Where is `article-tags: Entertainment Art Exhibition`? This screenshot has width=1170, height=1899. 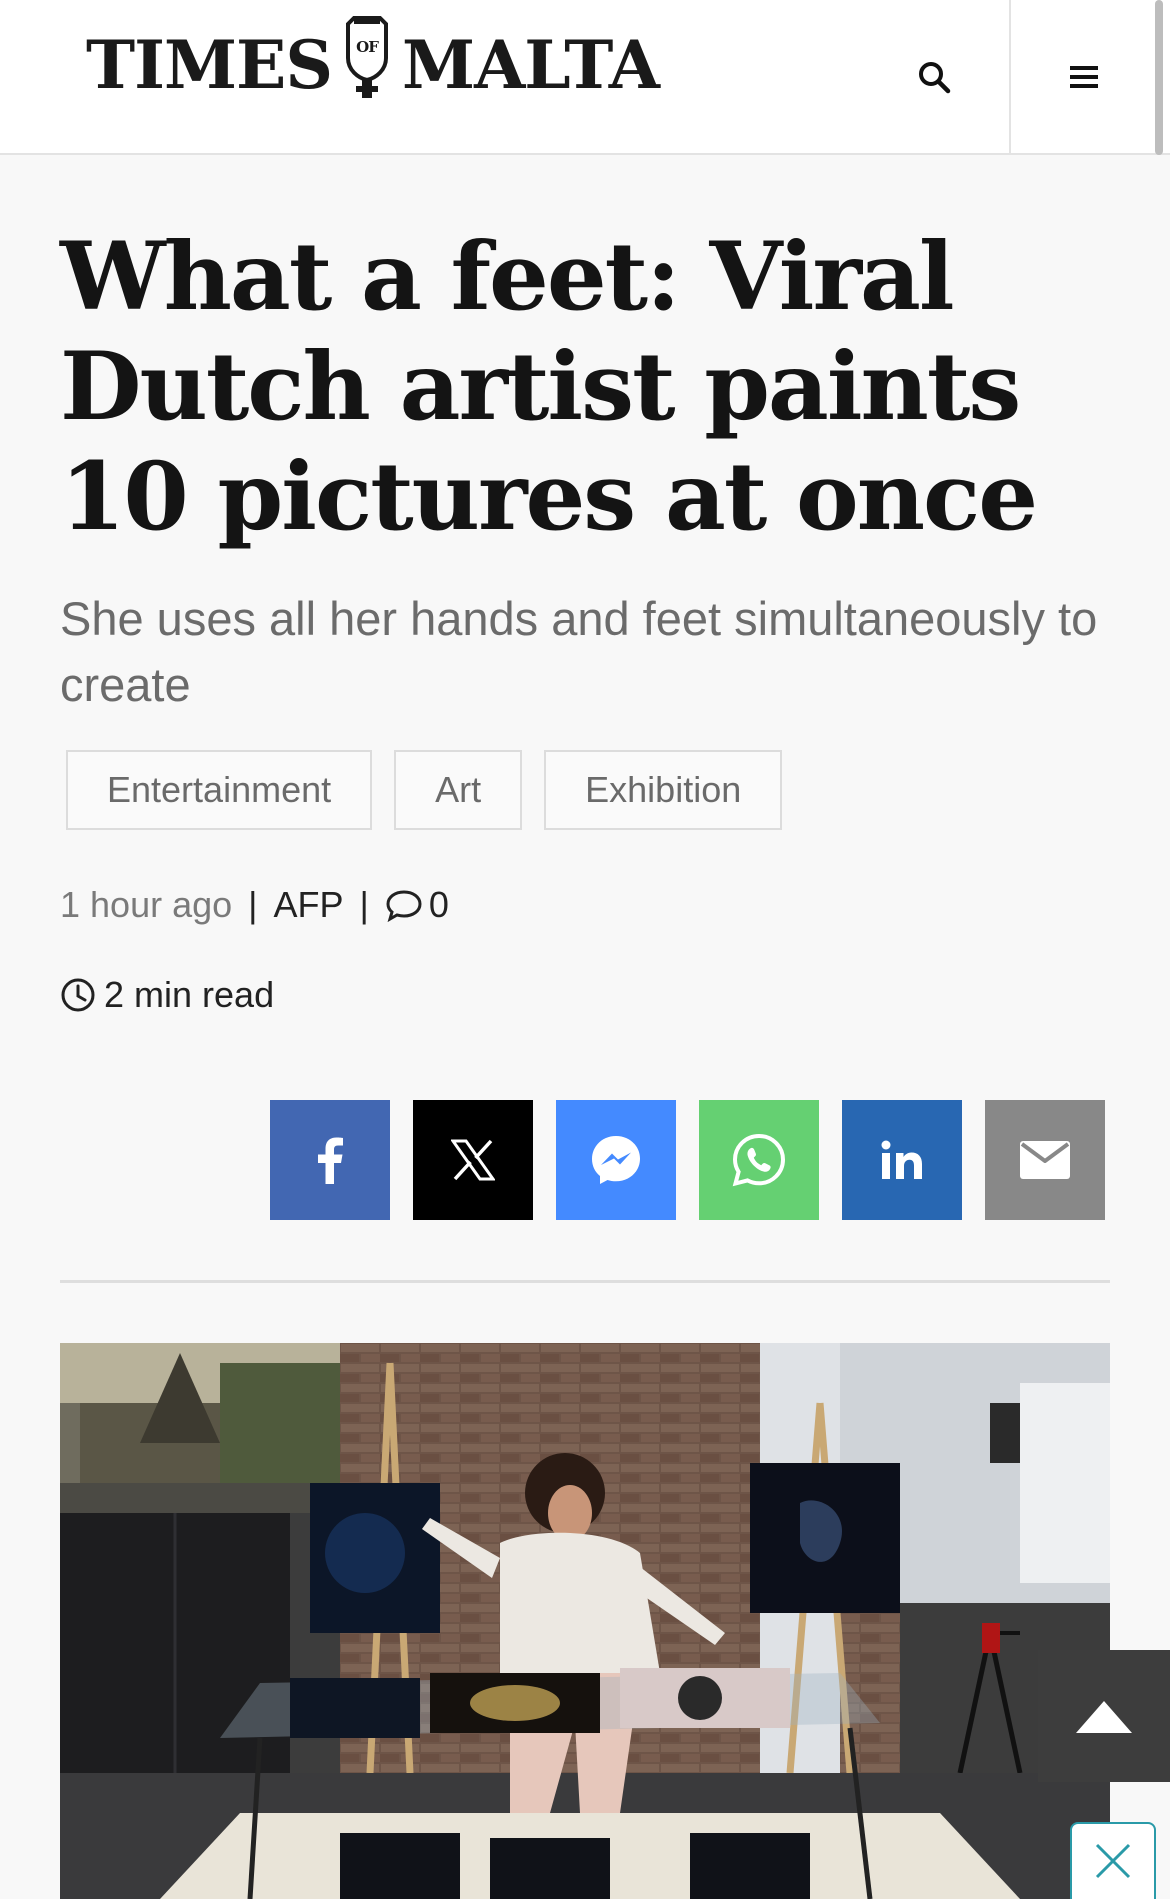
article-tags: Entertainment Art Exhibition is located at coordinates (424, 790).